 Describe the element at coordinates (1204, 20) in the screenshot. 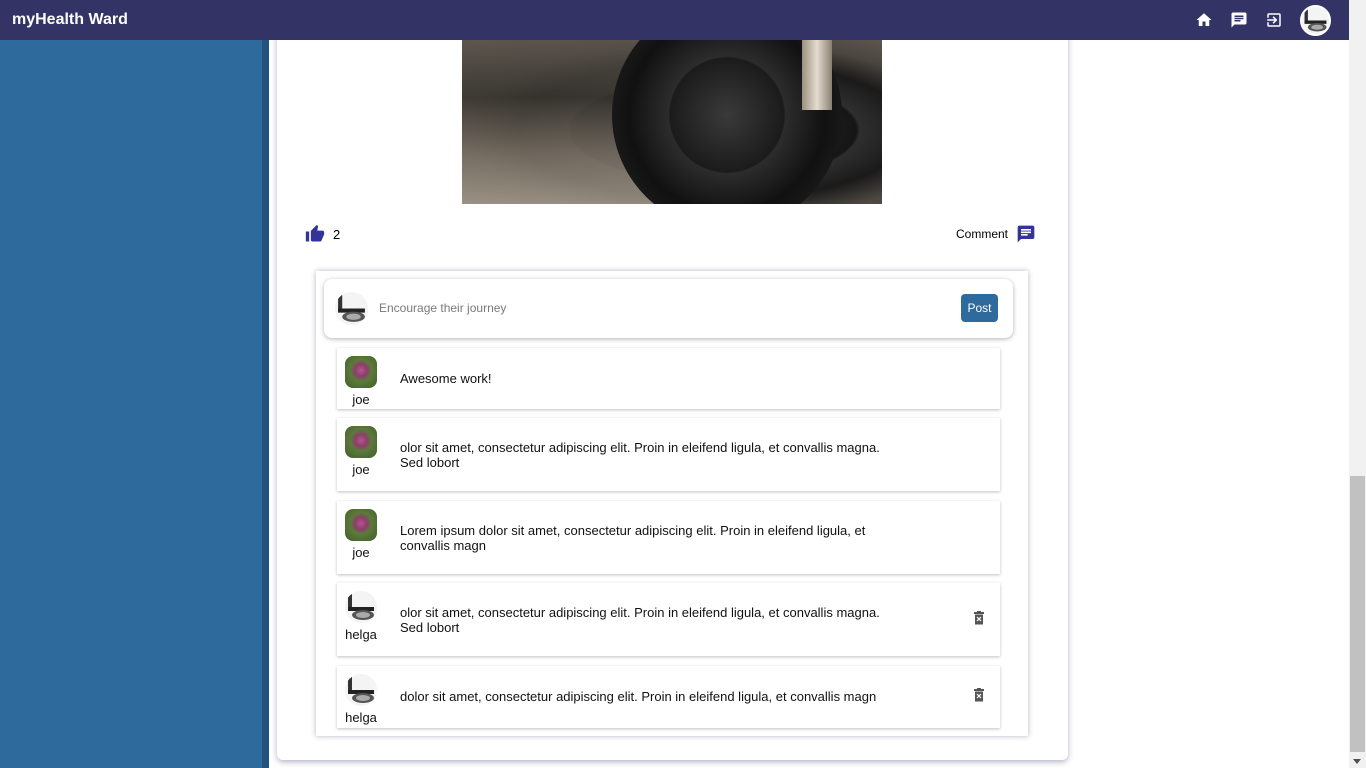

I see `home-icon` at that location.